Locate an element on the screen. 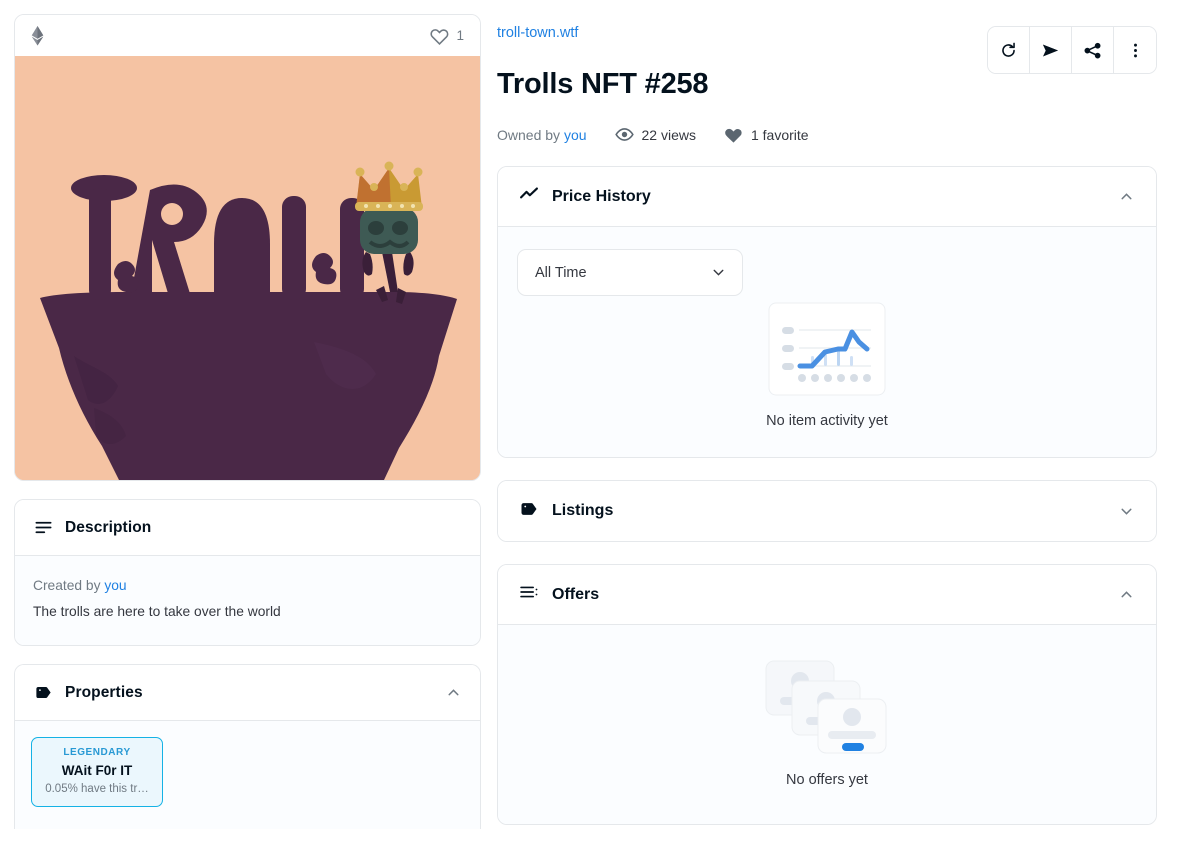 The height and width of the screenshot is (858, 1200). heart-filled-icon is located at coordinates (733, 134).